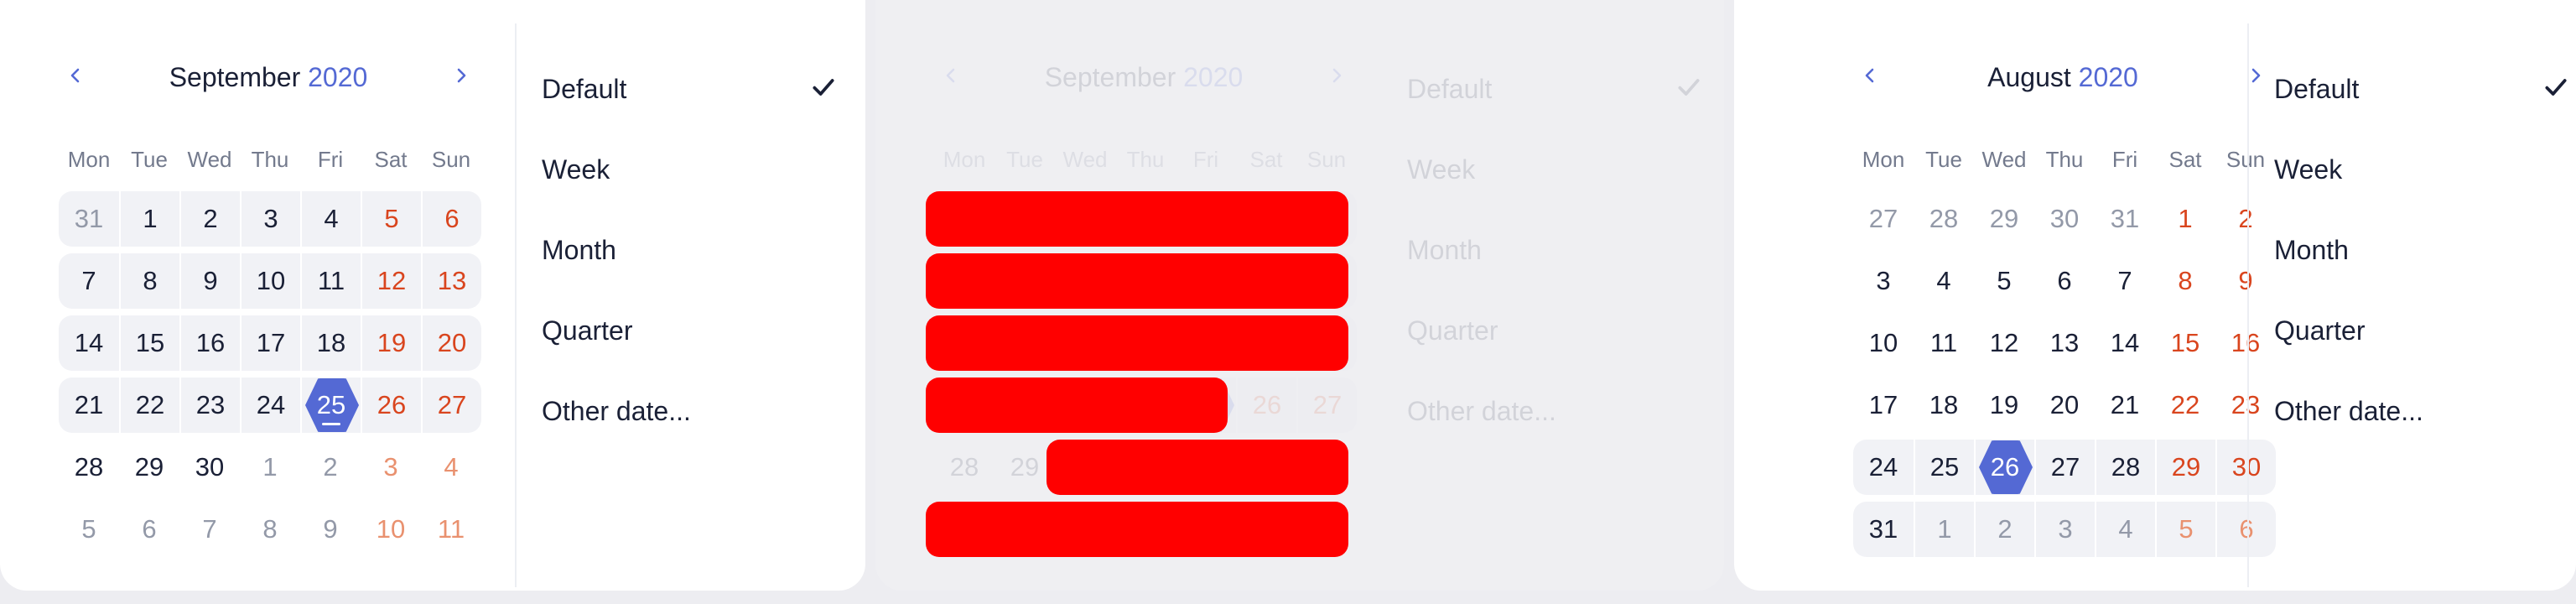 The width and height of the screenshot is (2576, 604). Describe the element at coordinates (391, 405) in the screenshot. I see `day-cell: 26` at that location.